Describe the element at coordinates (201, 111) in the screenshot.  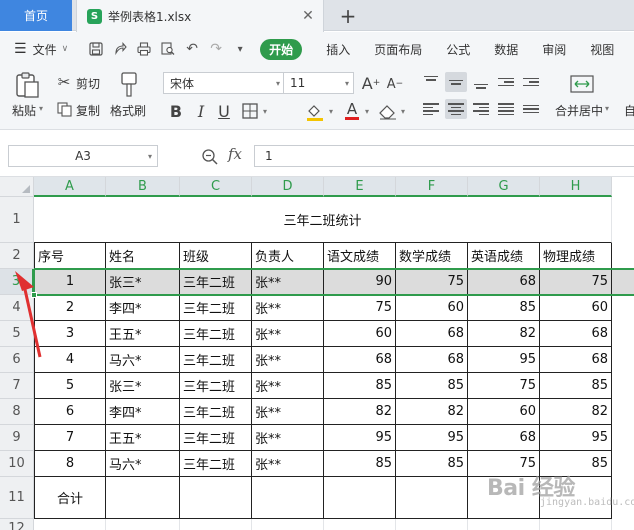
I see `italic-button: I` at that location.